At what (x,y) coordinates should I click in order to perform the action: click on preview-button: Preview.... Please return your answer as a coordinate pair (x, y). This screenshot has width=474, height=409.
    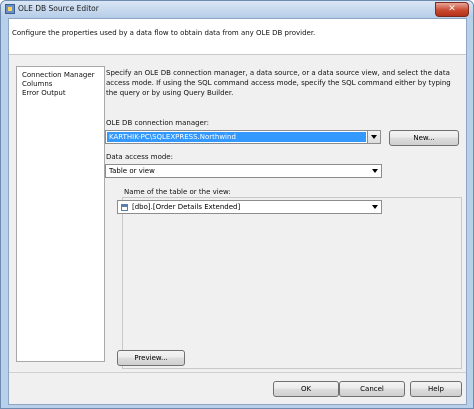
    Looking at the image, I should click on (151, 358).